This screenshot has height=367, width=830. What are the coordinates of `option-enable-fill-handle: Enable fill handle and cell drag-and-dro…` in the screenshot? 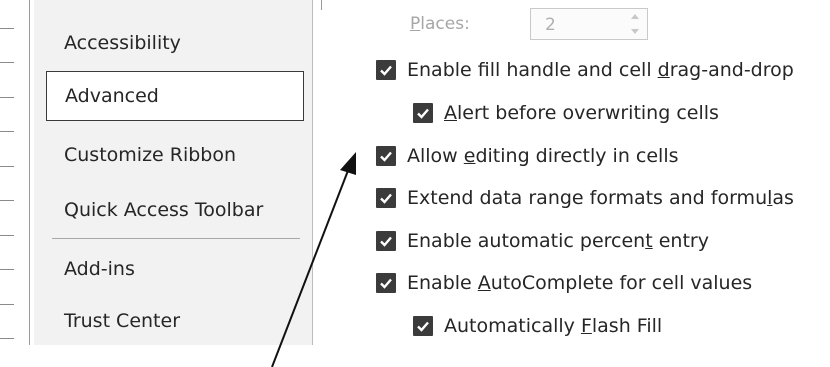 It's located at (585, 70).